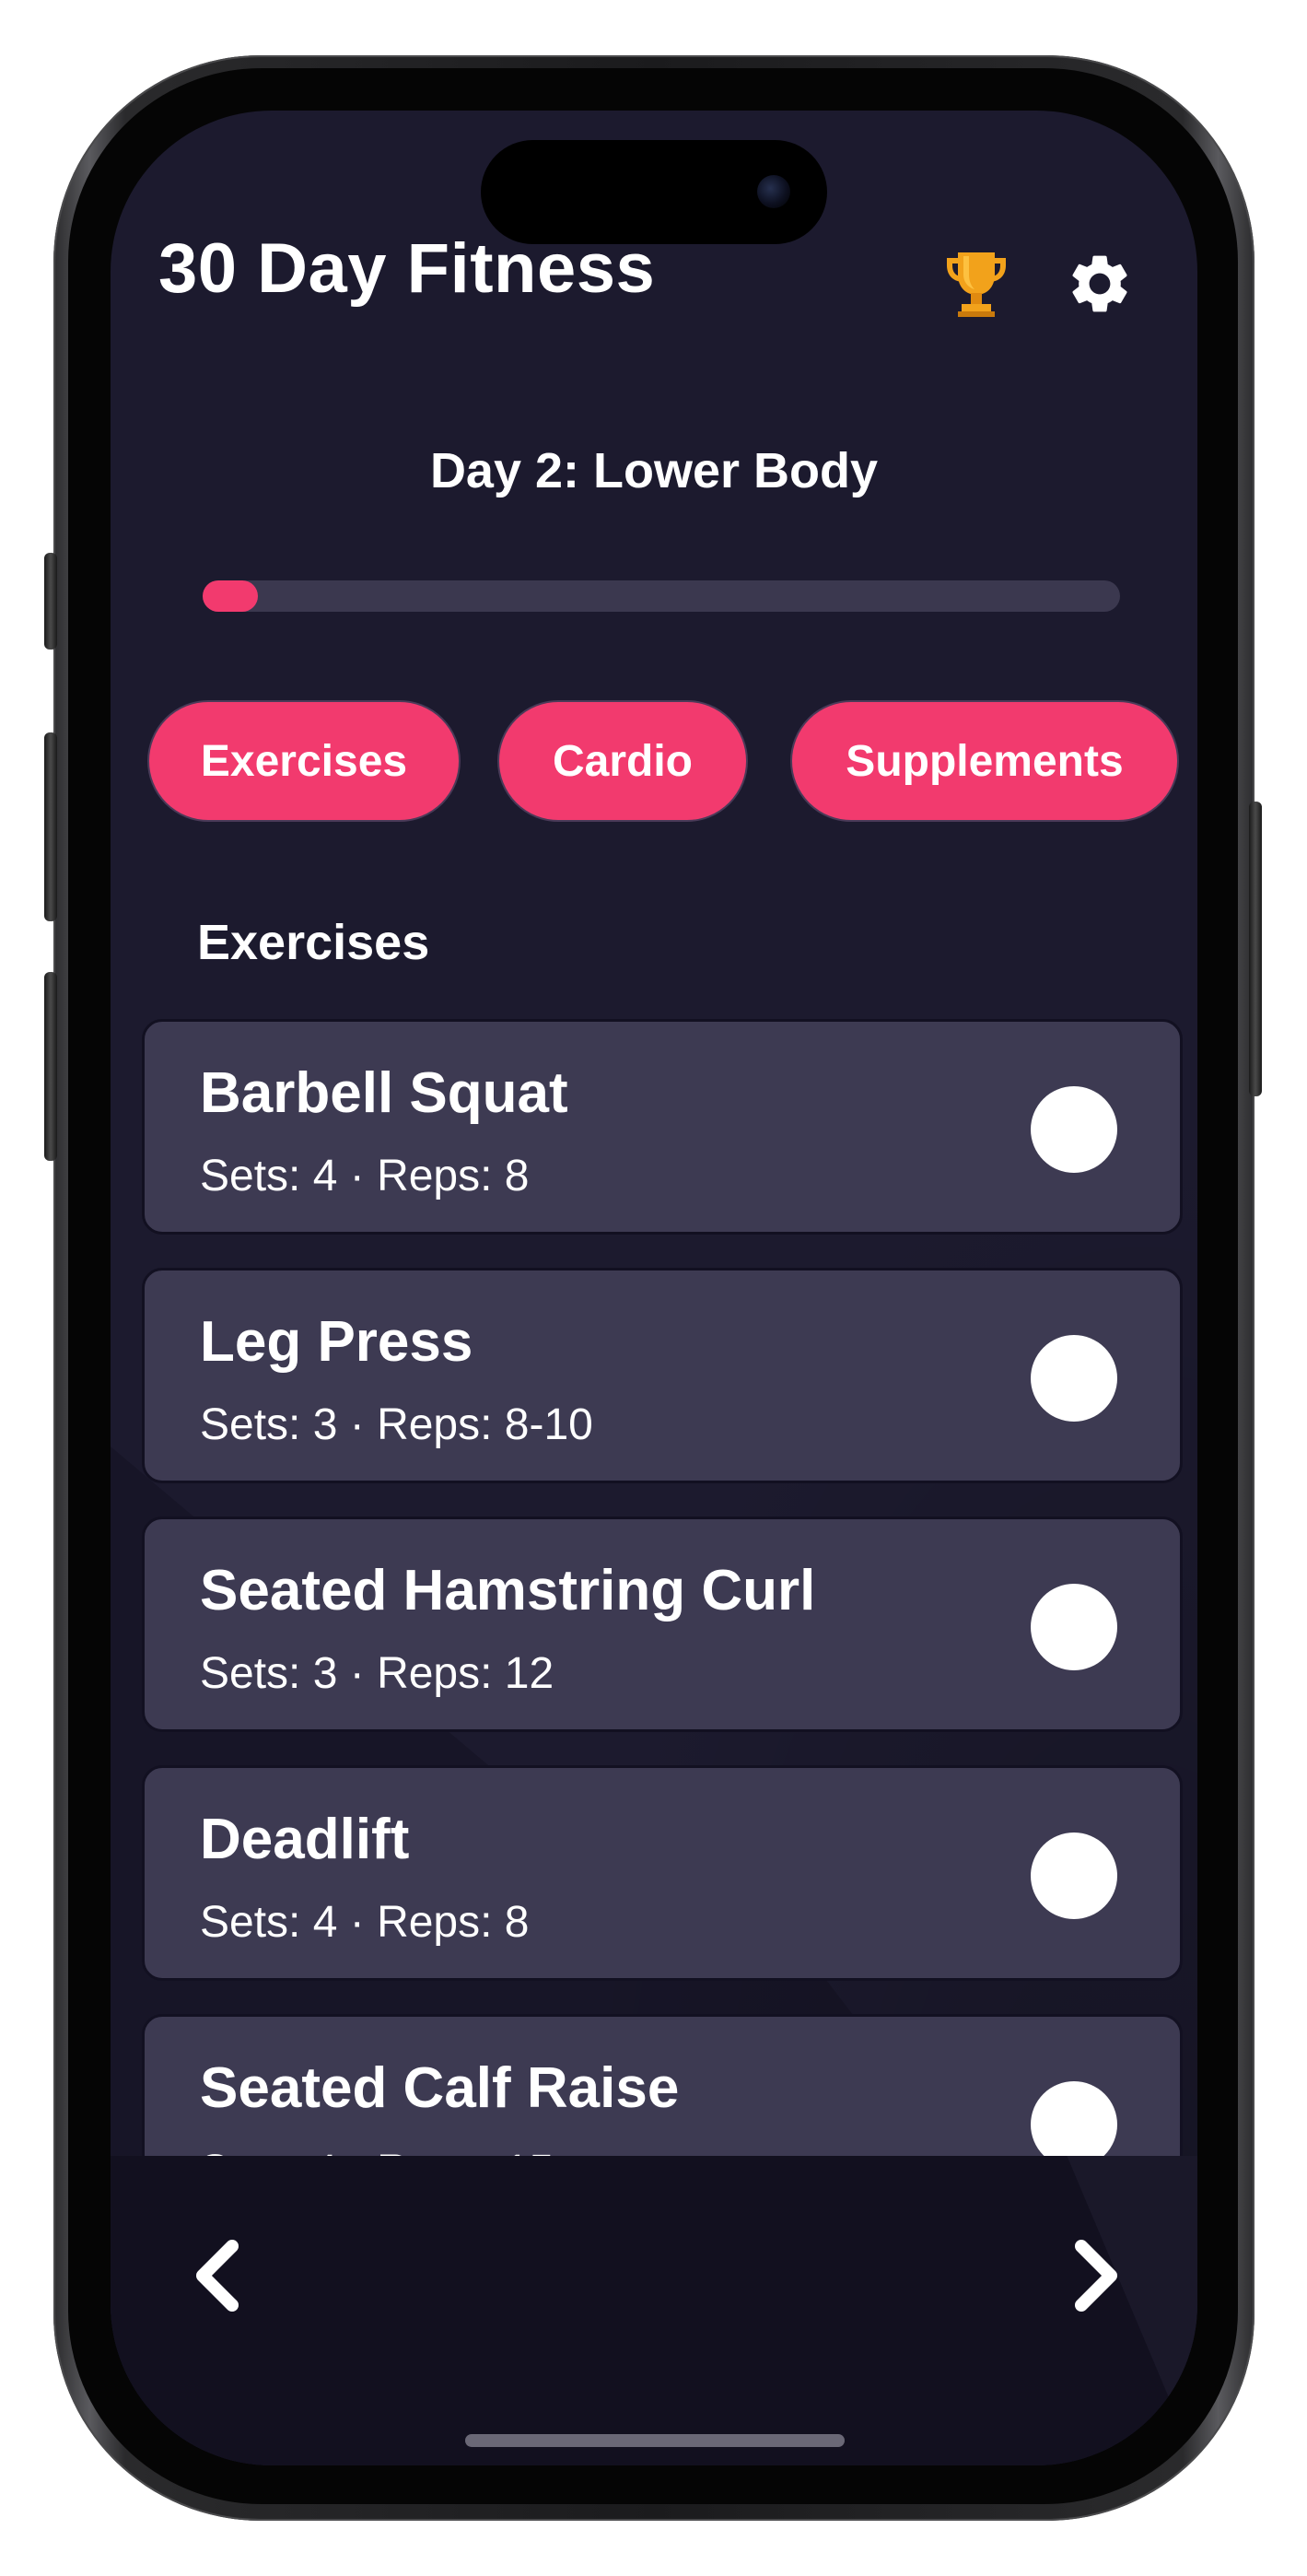 This screenshot has width=1307, height=2576. Describe the element at coordinates (51, 826) in the screenshot. I see `volume-up-button` at that location.